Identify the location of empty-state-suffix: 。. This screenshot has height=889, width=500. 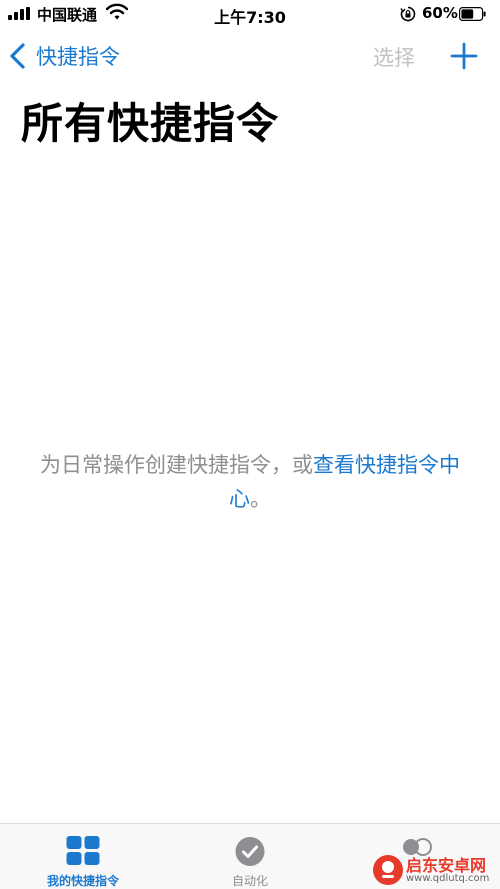
(260, 499).